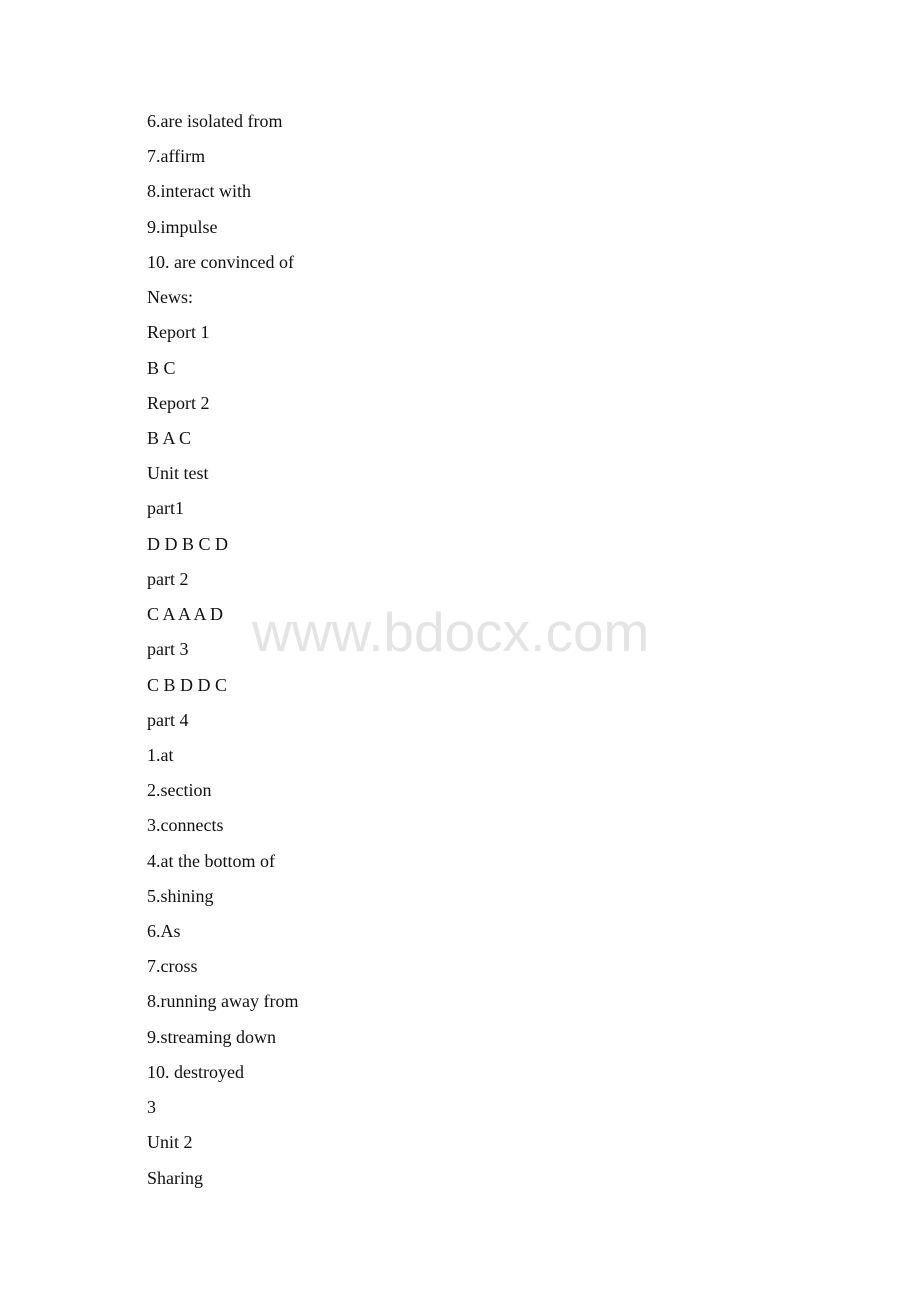  What do you see at coordinates (178, 332) in the screenshot?
I see `subheading-report-1: Report 1` at bounding box center [178, 332].